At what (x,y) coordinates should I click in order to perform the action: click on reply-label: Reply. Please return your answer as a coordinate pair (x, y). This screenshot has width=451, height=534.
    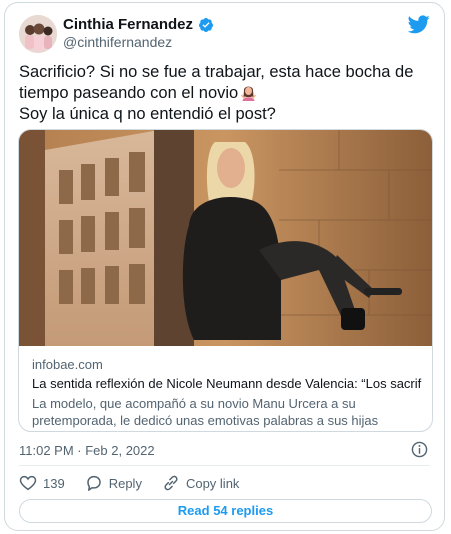
    Looking at the image, I should click on (125, 483).